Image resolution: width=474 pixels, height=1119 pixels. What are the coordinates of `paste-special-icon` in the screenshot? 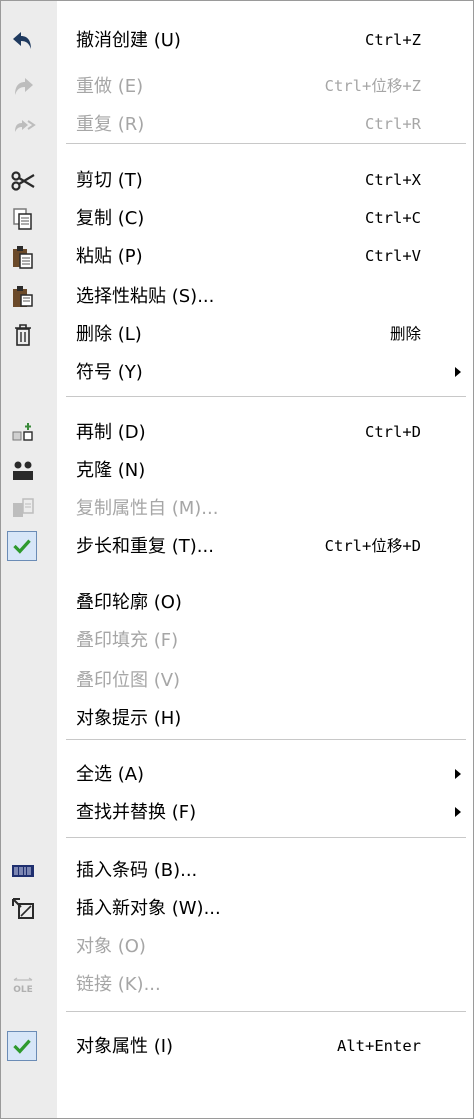 It's located at (23, 297).